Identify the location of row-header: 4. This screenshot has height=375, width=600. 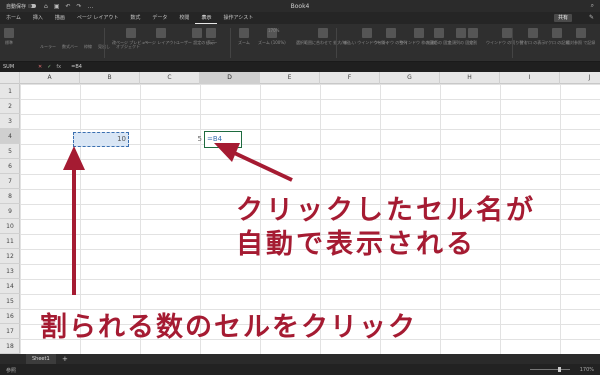
(10, 136).